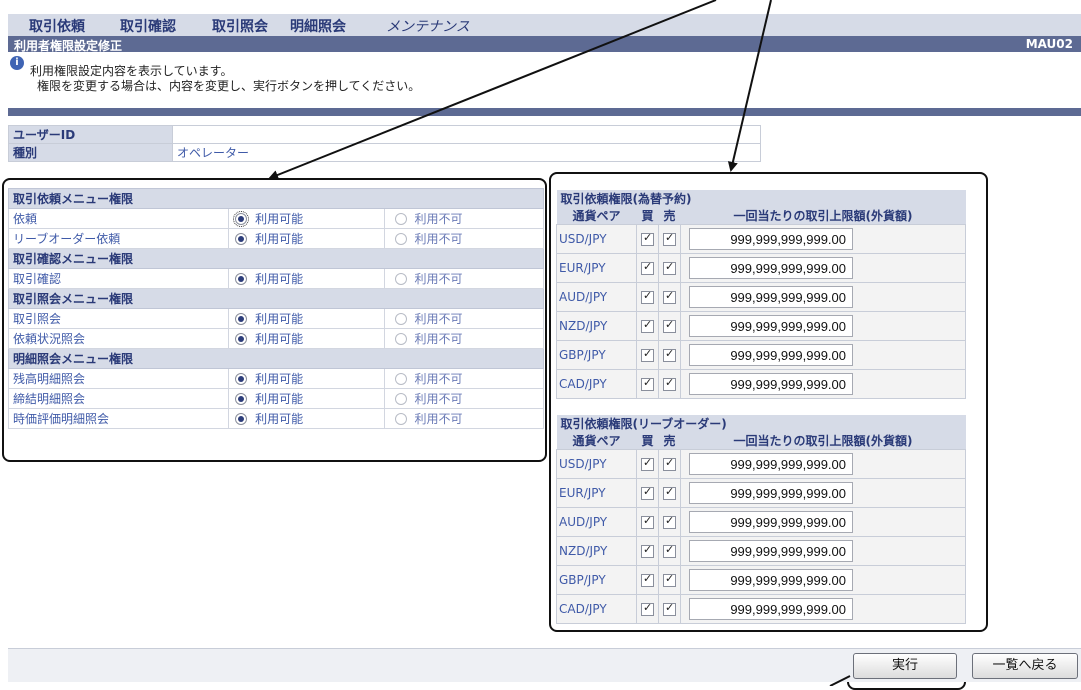 The width and height of the screenshot is (1081, 690). What do you see at coordinates (492, 90) in the screenshot?
I see `arrow-to-menu-permissions` at bounding box center [492, 90].